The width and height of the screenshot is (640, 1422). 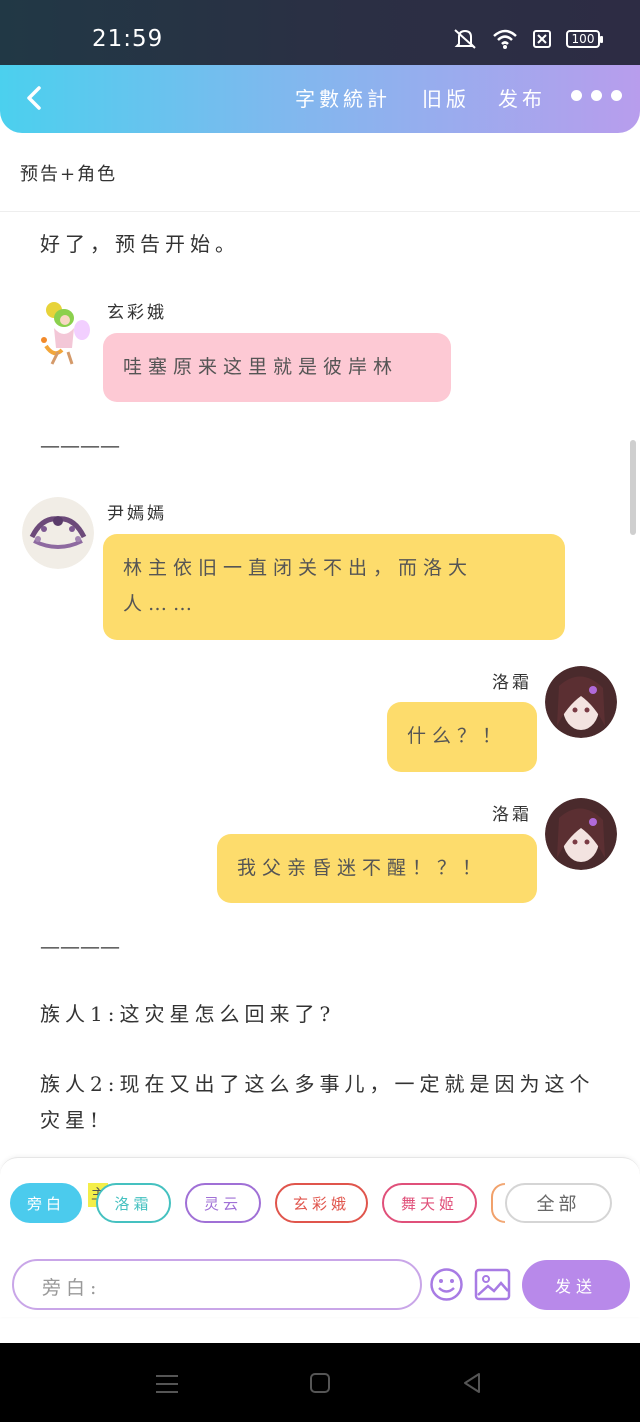 I want to click on header-bar: 字數統計 旧版 发布, so click(x=320, y=99).